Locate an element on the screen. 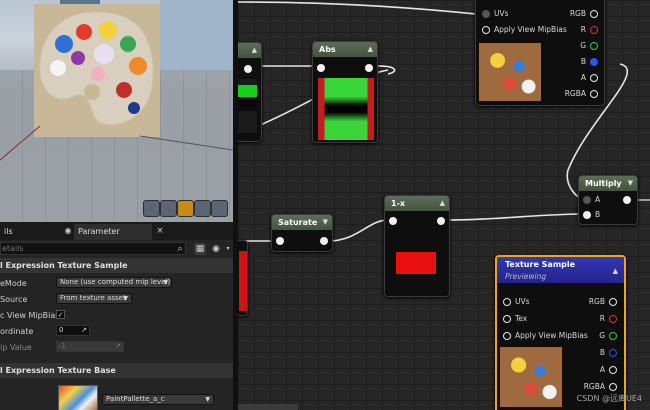  preview-shape-plane-button is located at coordinates (185, 208).